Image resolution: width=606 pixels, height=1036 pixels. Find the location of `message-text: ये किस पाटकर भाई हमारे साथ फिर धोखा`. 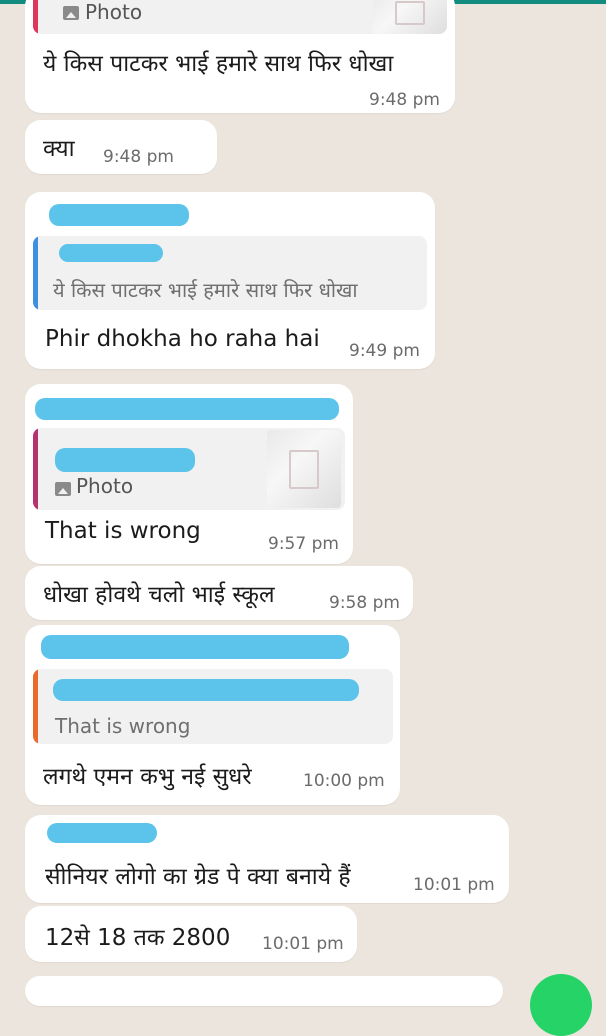

message-text: ये किस पाटकर भाई हमारे साथ फिर धोखा is located at coordinates (218, 64).